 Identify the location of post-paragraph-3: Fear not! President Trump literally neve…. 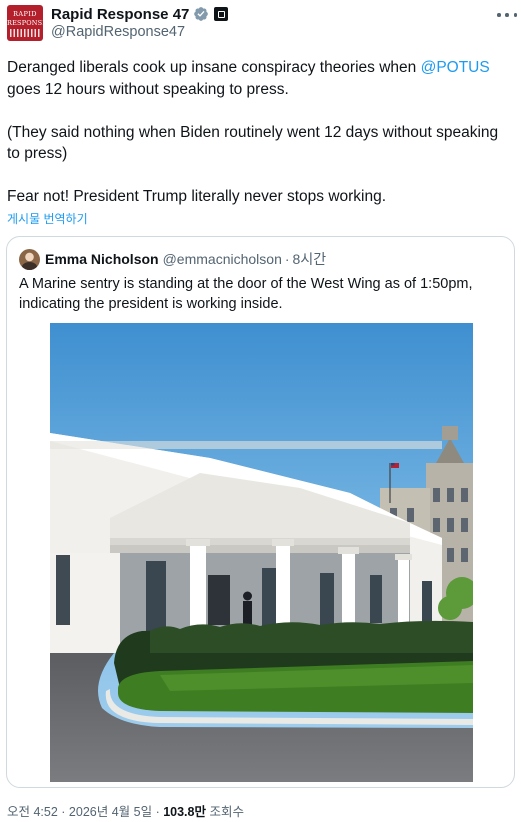
(197, 196).